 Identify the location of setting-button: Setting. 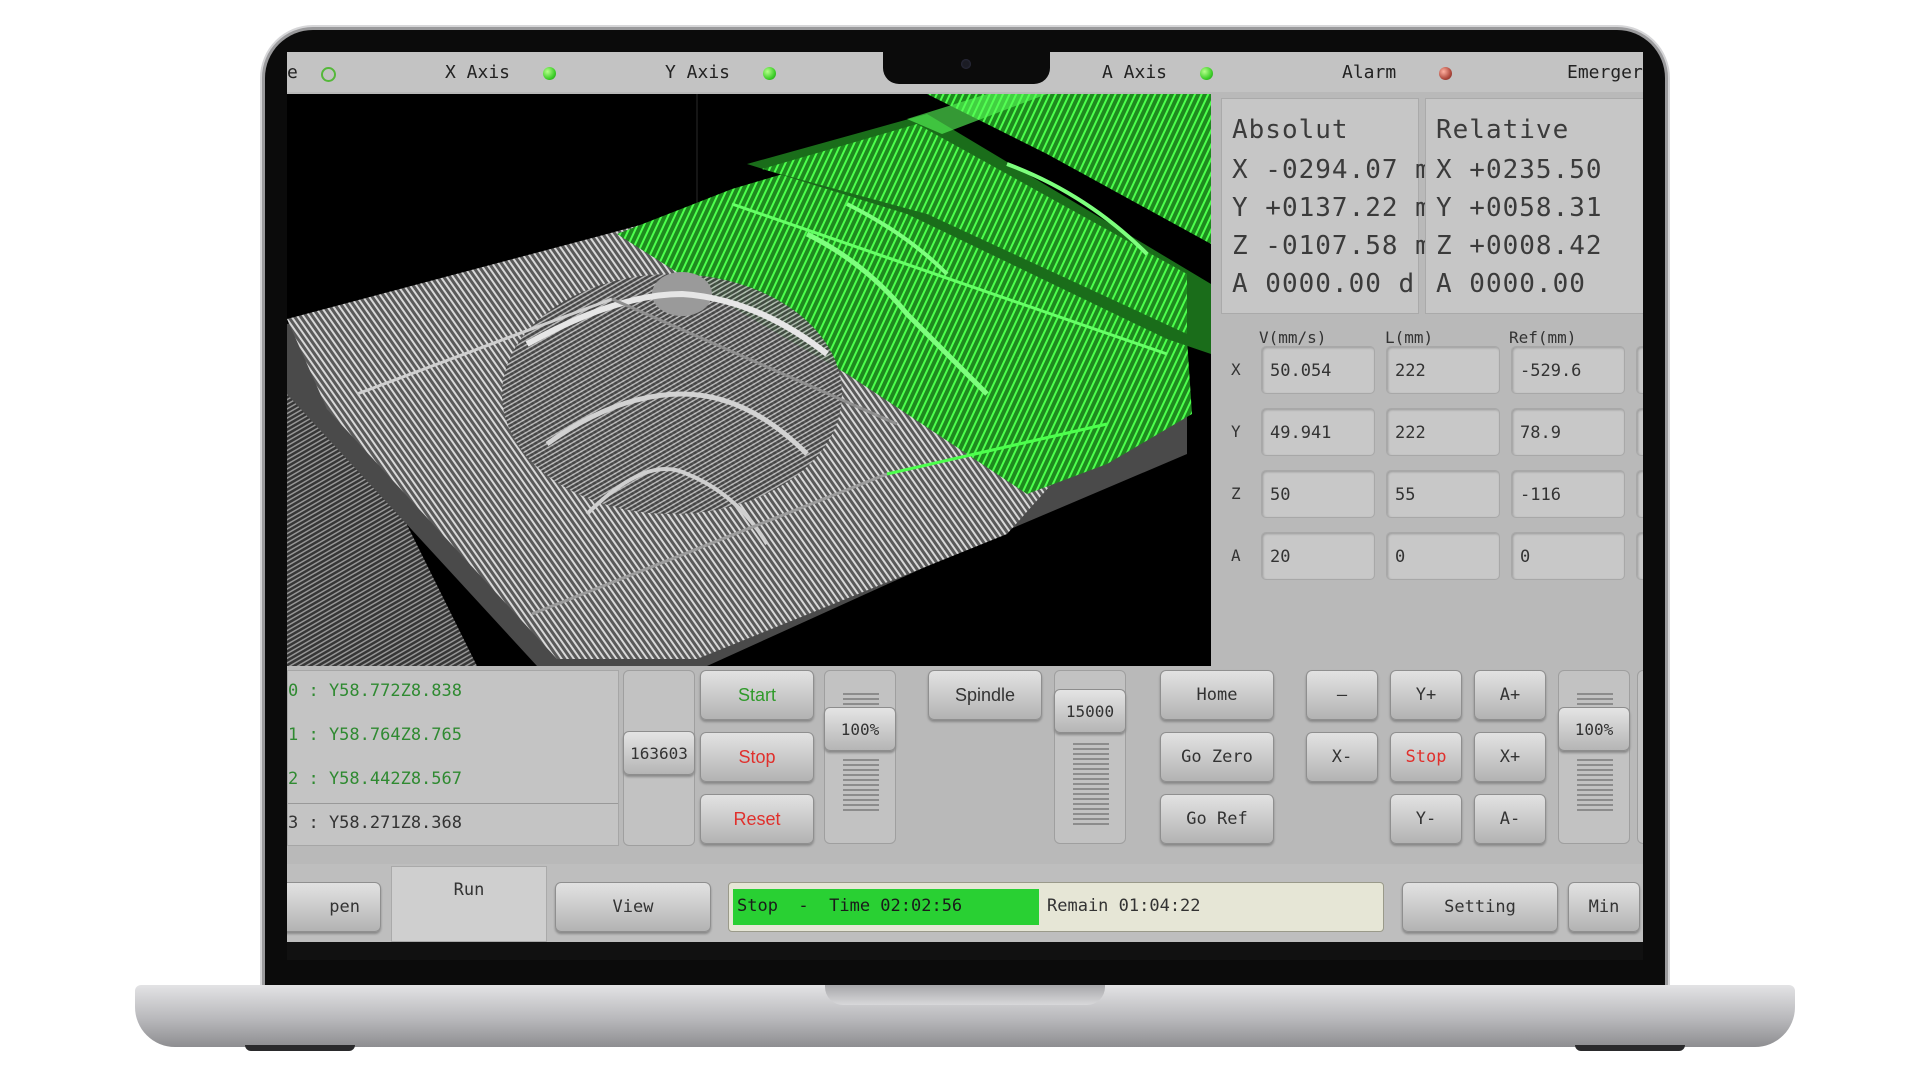
(1480, 907).